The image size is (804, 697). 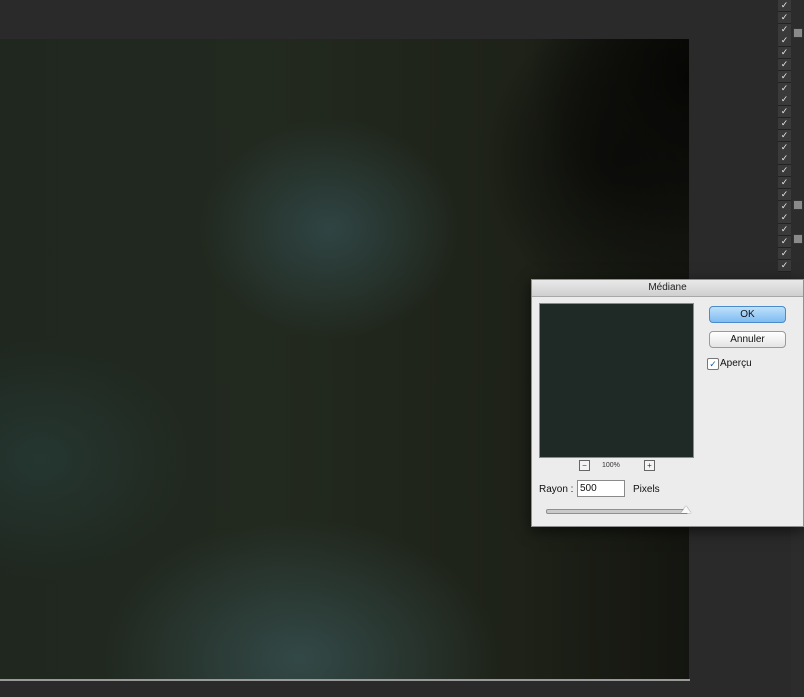 I want to click on canvas-bottom-edge, so click(x=345, y=680).